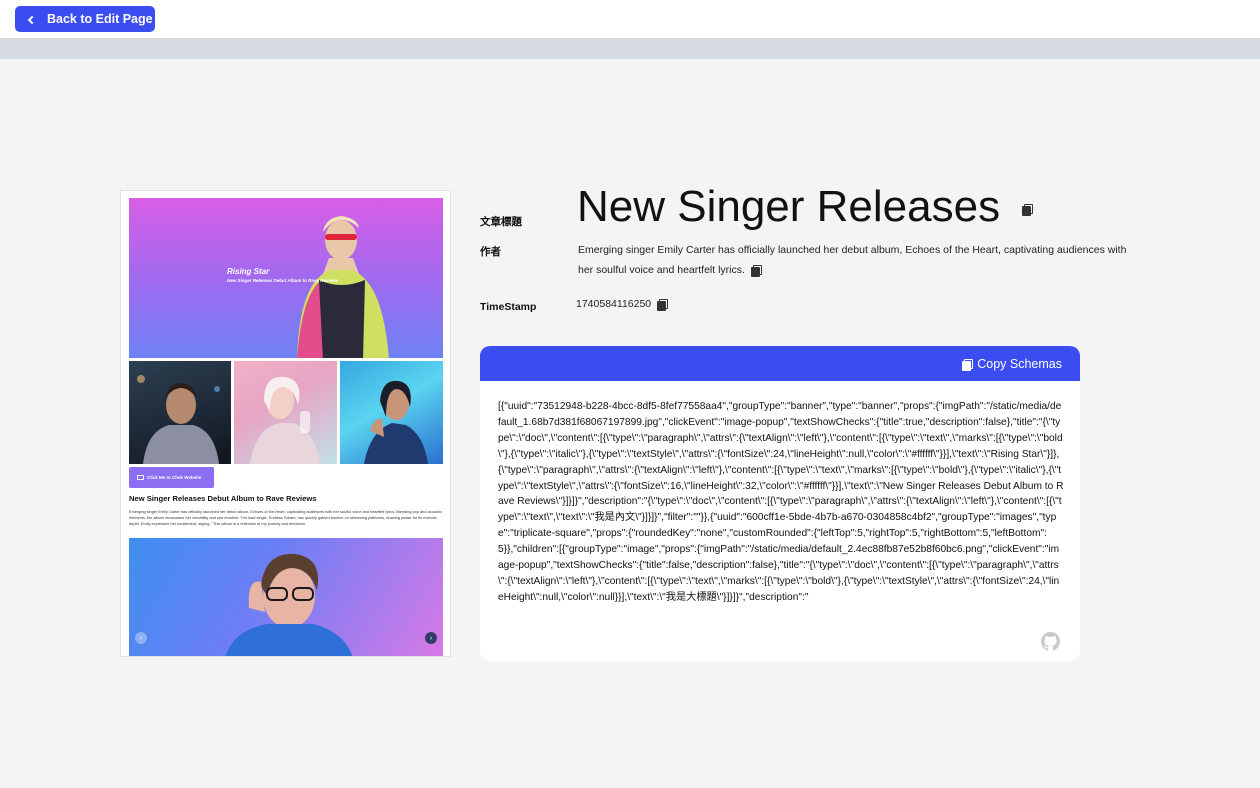 This screenshot has width=1260, height=788. What do you see at coordinates (490, 252) in the screenshot?
I see `author-label: 作者` at bounding box center [490, 252].